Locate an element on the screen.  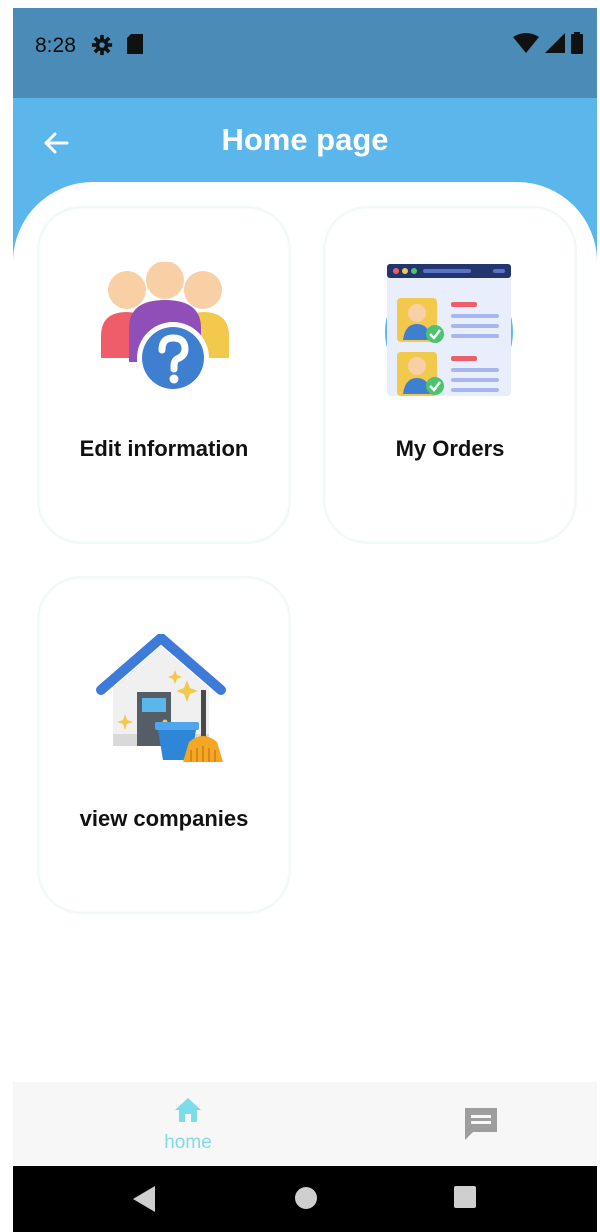
status-icons is located at coordinates (548, 43).